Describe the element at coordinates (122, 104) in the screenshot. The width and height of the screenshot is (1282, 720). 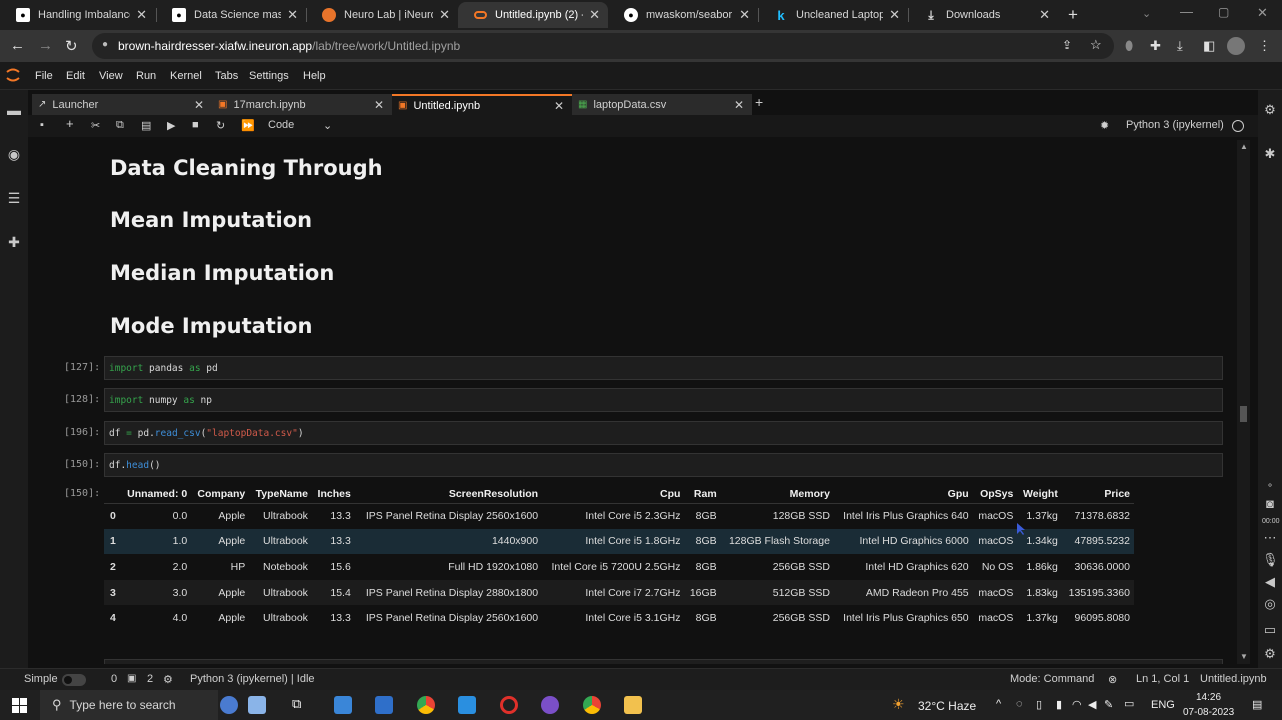
I see `tab-launcher: ↗ Launcher ✕` at that location.